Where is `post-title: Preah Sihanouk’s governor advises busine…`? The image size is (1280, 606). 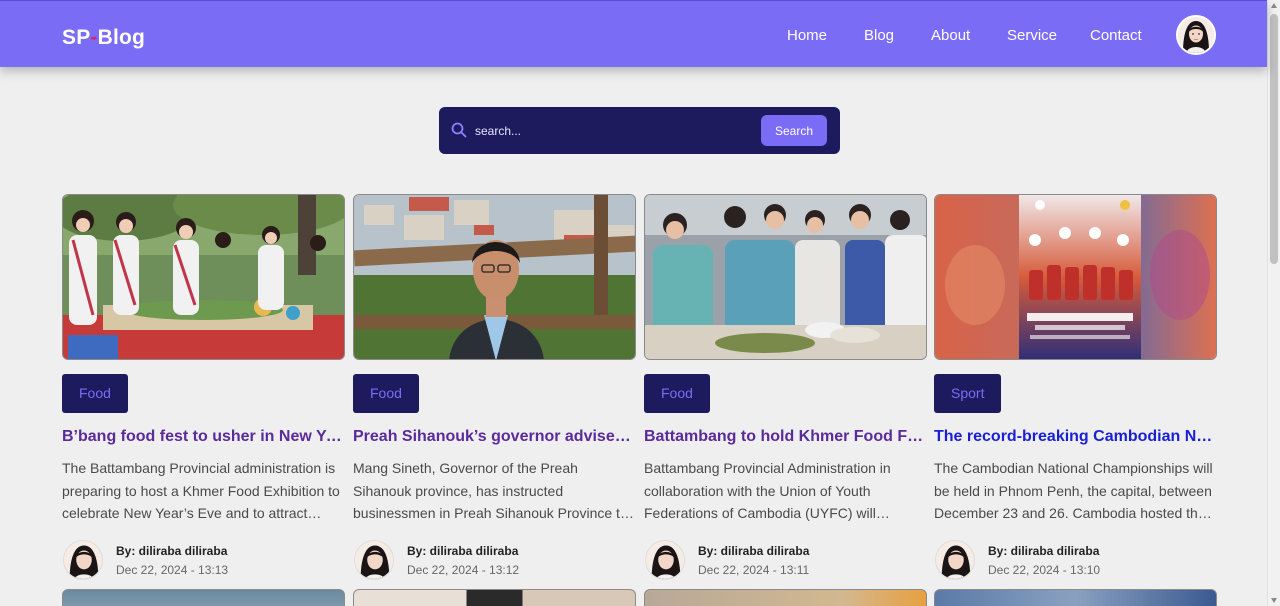
post-title: Preah Sihanouk’s governor advises busine… is located at coordinates (494, 437).